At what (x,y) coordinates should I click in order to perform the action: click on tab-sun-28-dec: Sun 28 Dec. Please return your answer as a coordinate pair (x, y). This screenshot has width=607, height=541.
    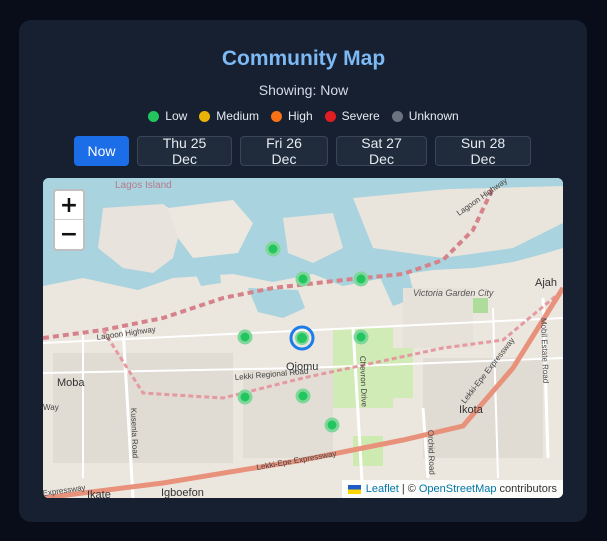
    Looking at the image, I should click on (483, 151).